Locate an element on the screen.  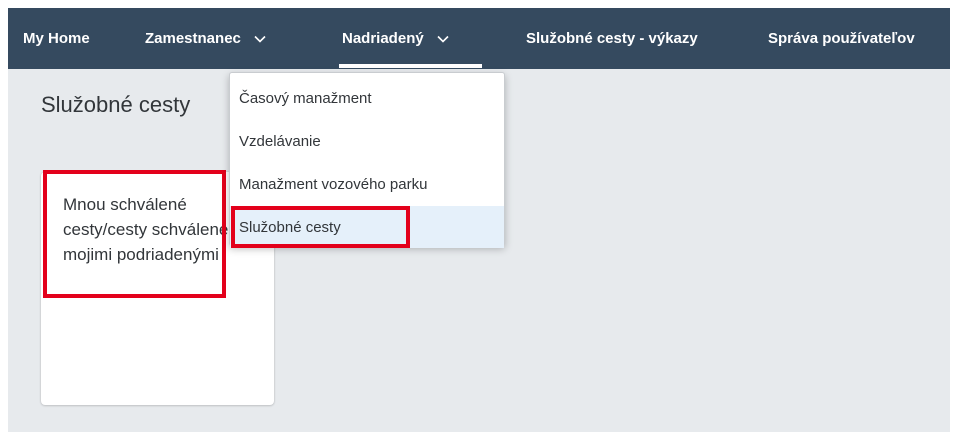
nav-item-sprava-pouzivatelov: Správa používateľov is located at coordinates (841, 38).